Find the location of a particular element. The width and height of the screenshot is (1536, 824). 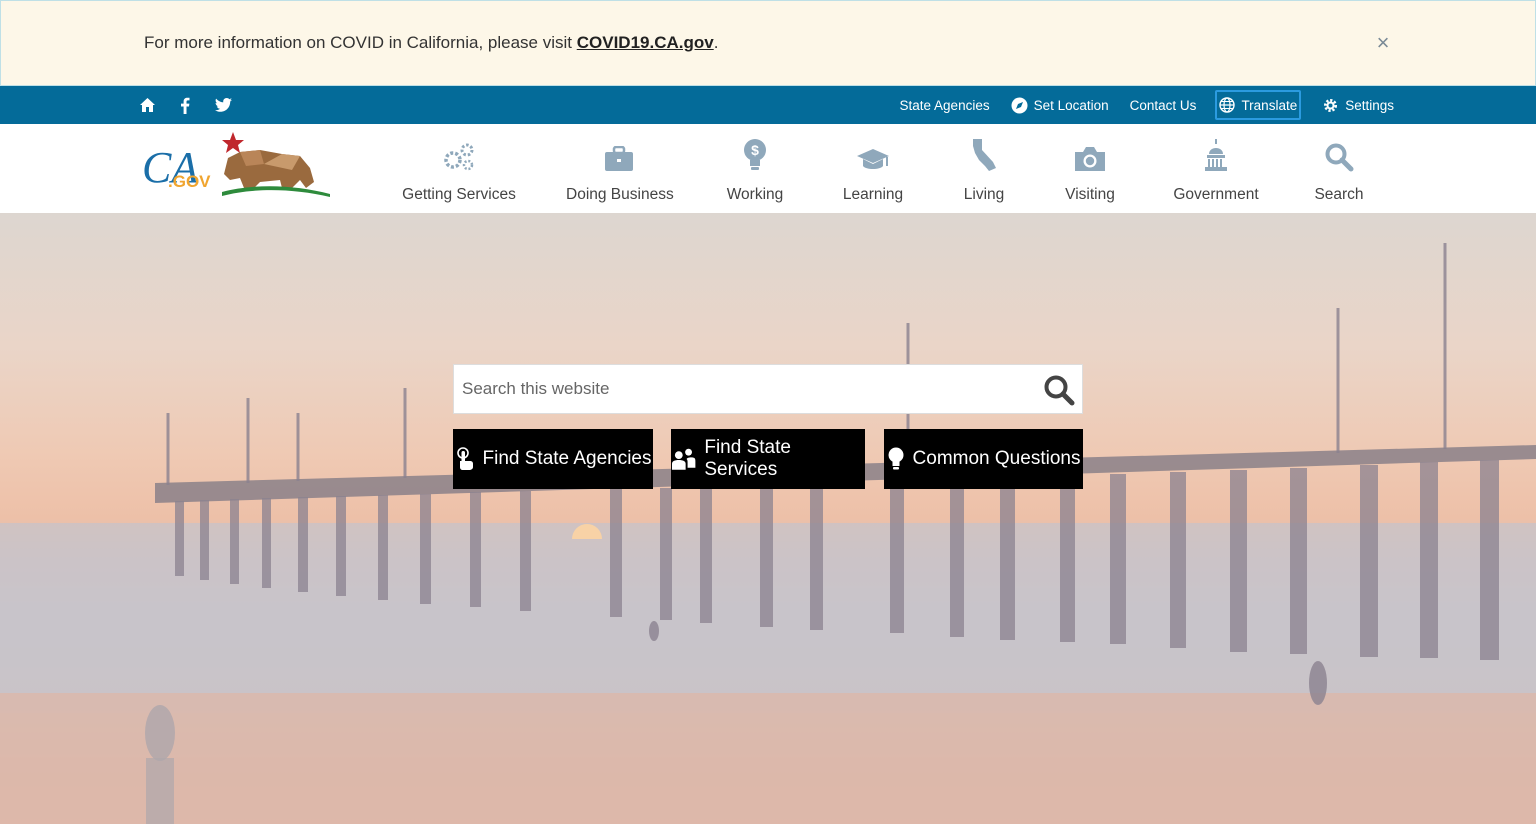

nav-government: Government is located at coordinates (1216, 171).